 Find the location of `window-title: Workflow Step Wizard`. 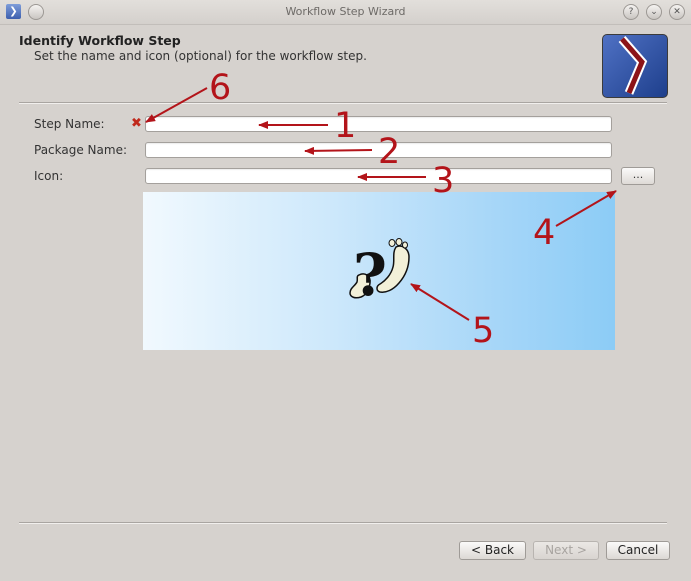

window-title: Workflow Step Wizard is located at coordinates (345, 11).